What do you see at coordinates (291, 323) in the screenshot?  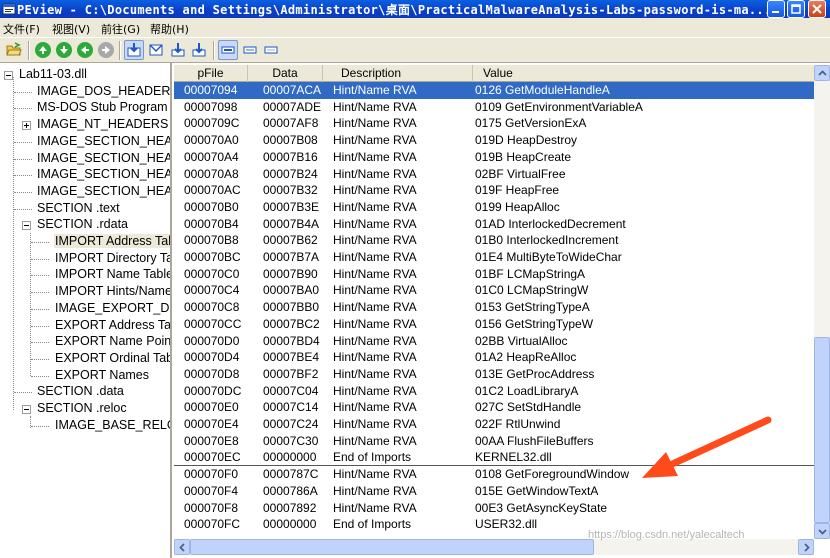 I see `cell-data: 00007BC2` at bounding box center [291, 323].